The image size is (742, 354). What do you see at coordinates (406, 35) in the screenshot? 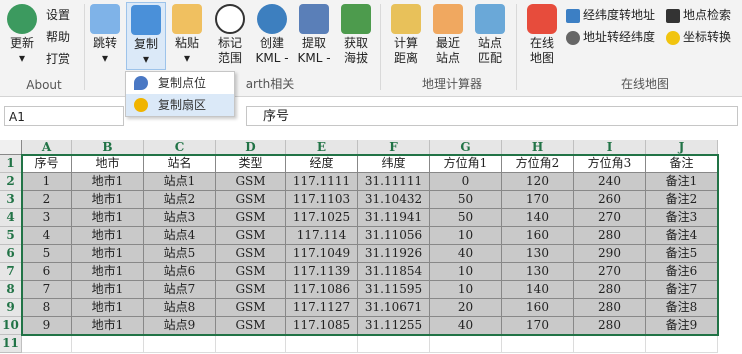
I see `calc-distance-button: 计算 距离` at bounding box center [406, 35].